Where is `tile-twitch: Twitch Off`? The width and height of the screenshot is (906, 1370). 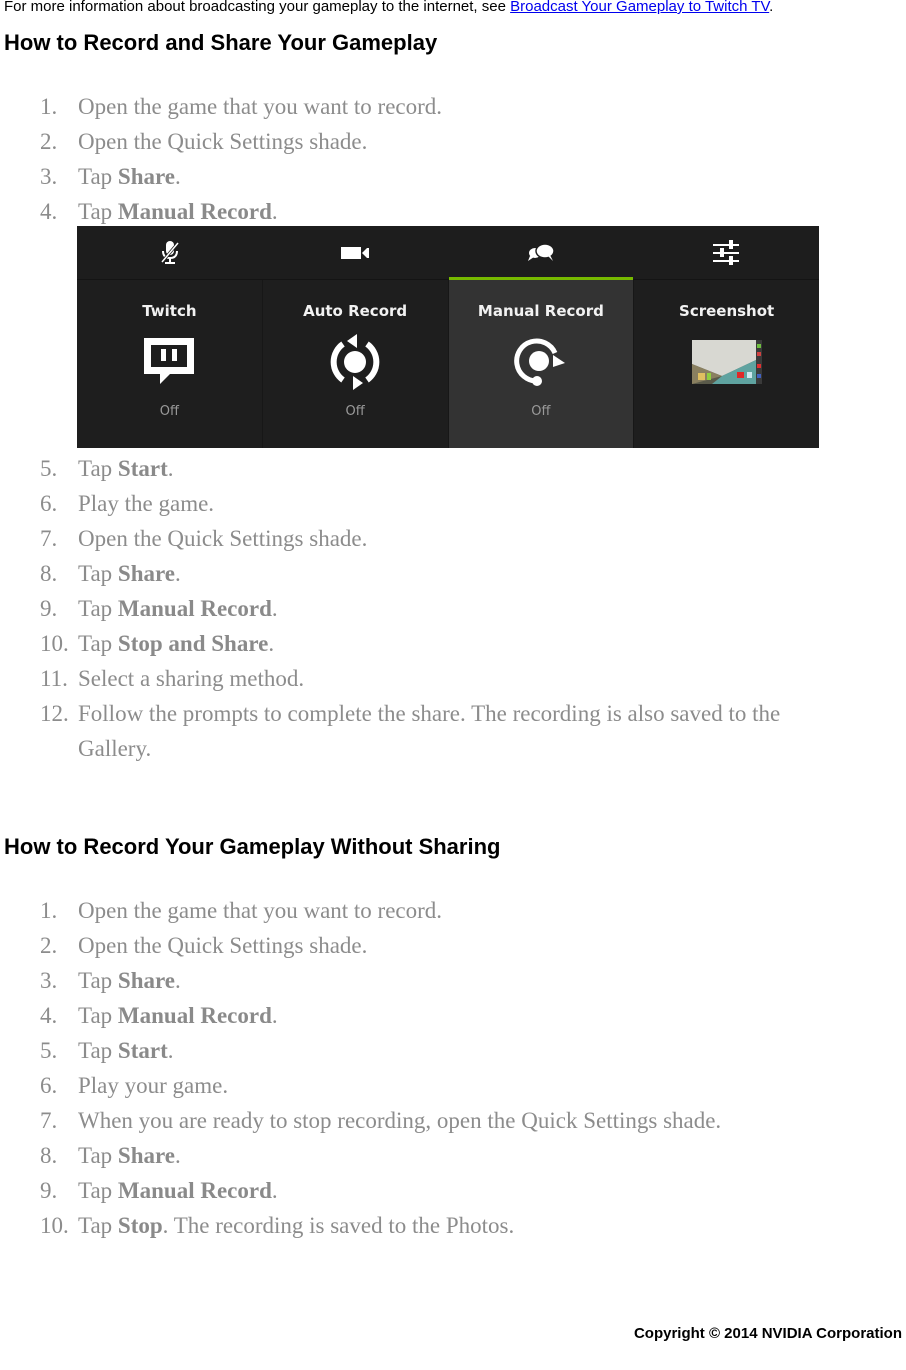 tile-twitch: Twitch Off is located at coordinates (170, 364).